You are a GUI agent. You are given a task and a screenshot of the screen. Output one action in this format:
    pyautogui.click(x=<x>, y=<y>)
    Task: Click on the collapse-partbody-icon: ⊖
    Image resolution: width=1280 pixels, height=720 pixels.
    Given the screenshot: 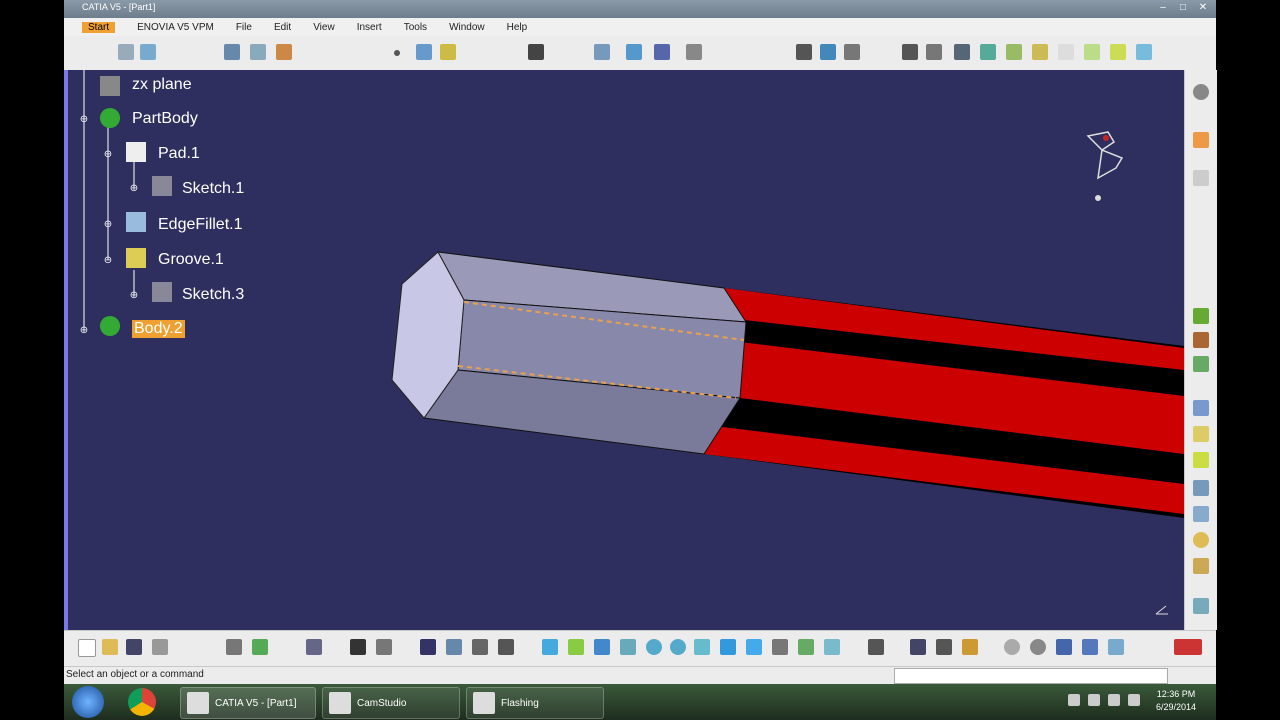 What is the action you would take?
    pyautogui.click(x=84, y=120)
    